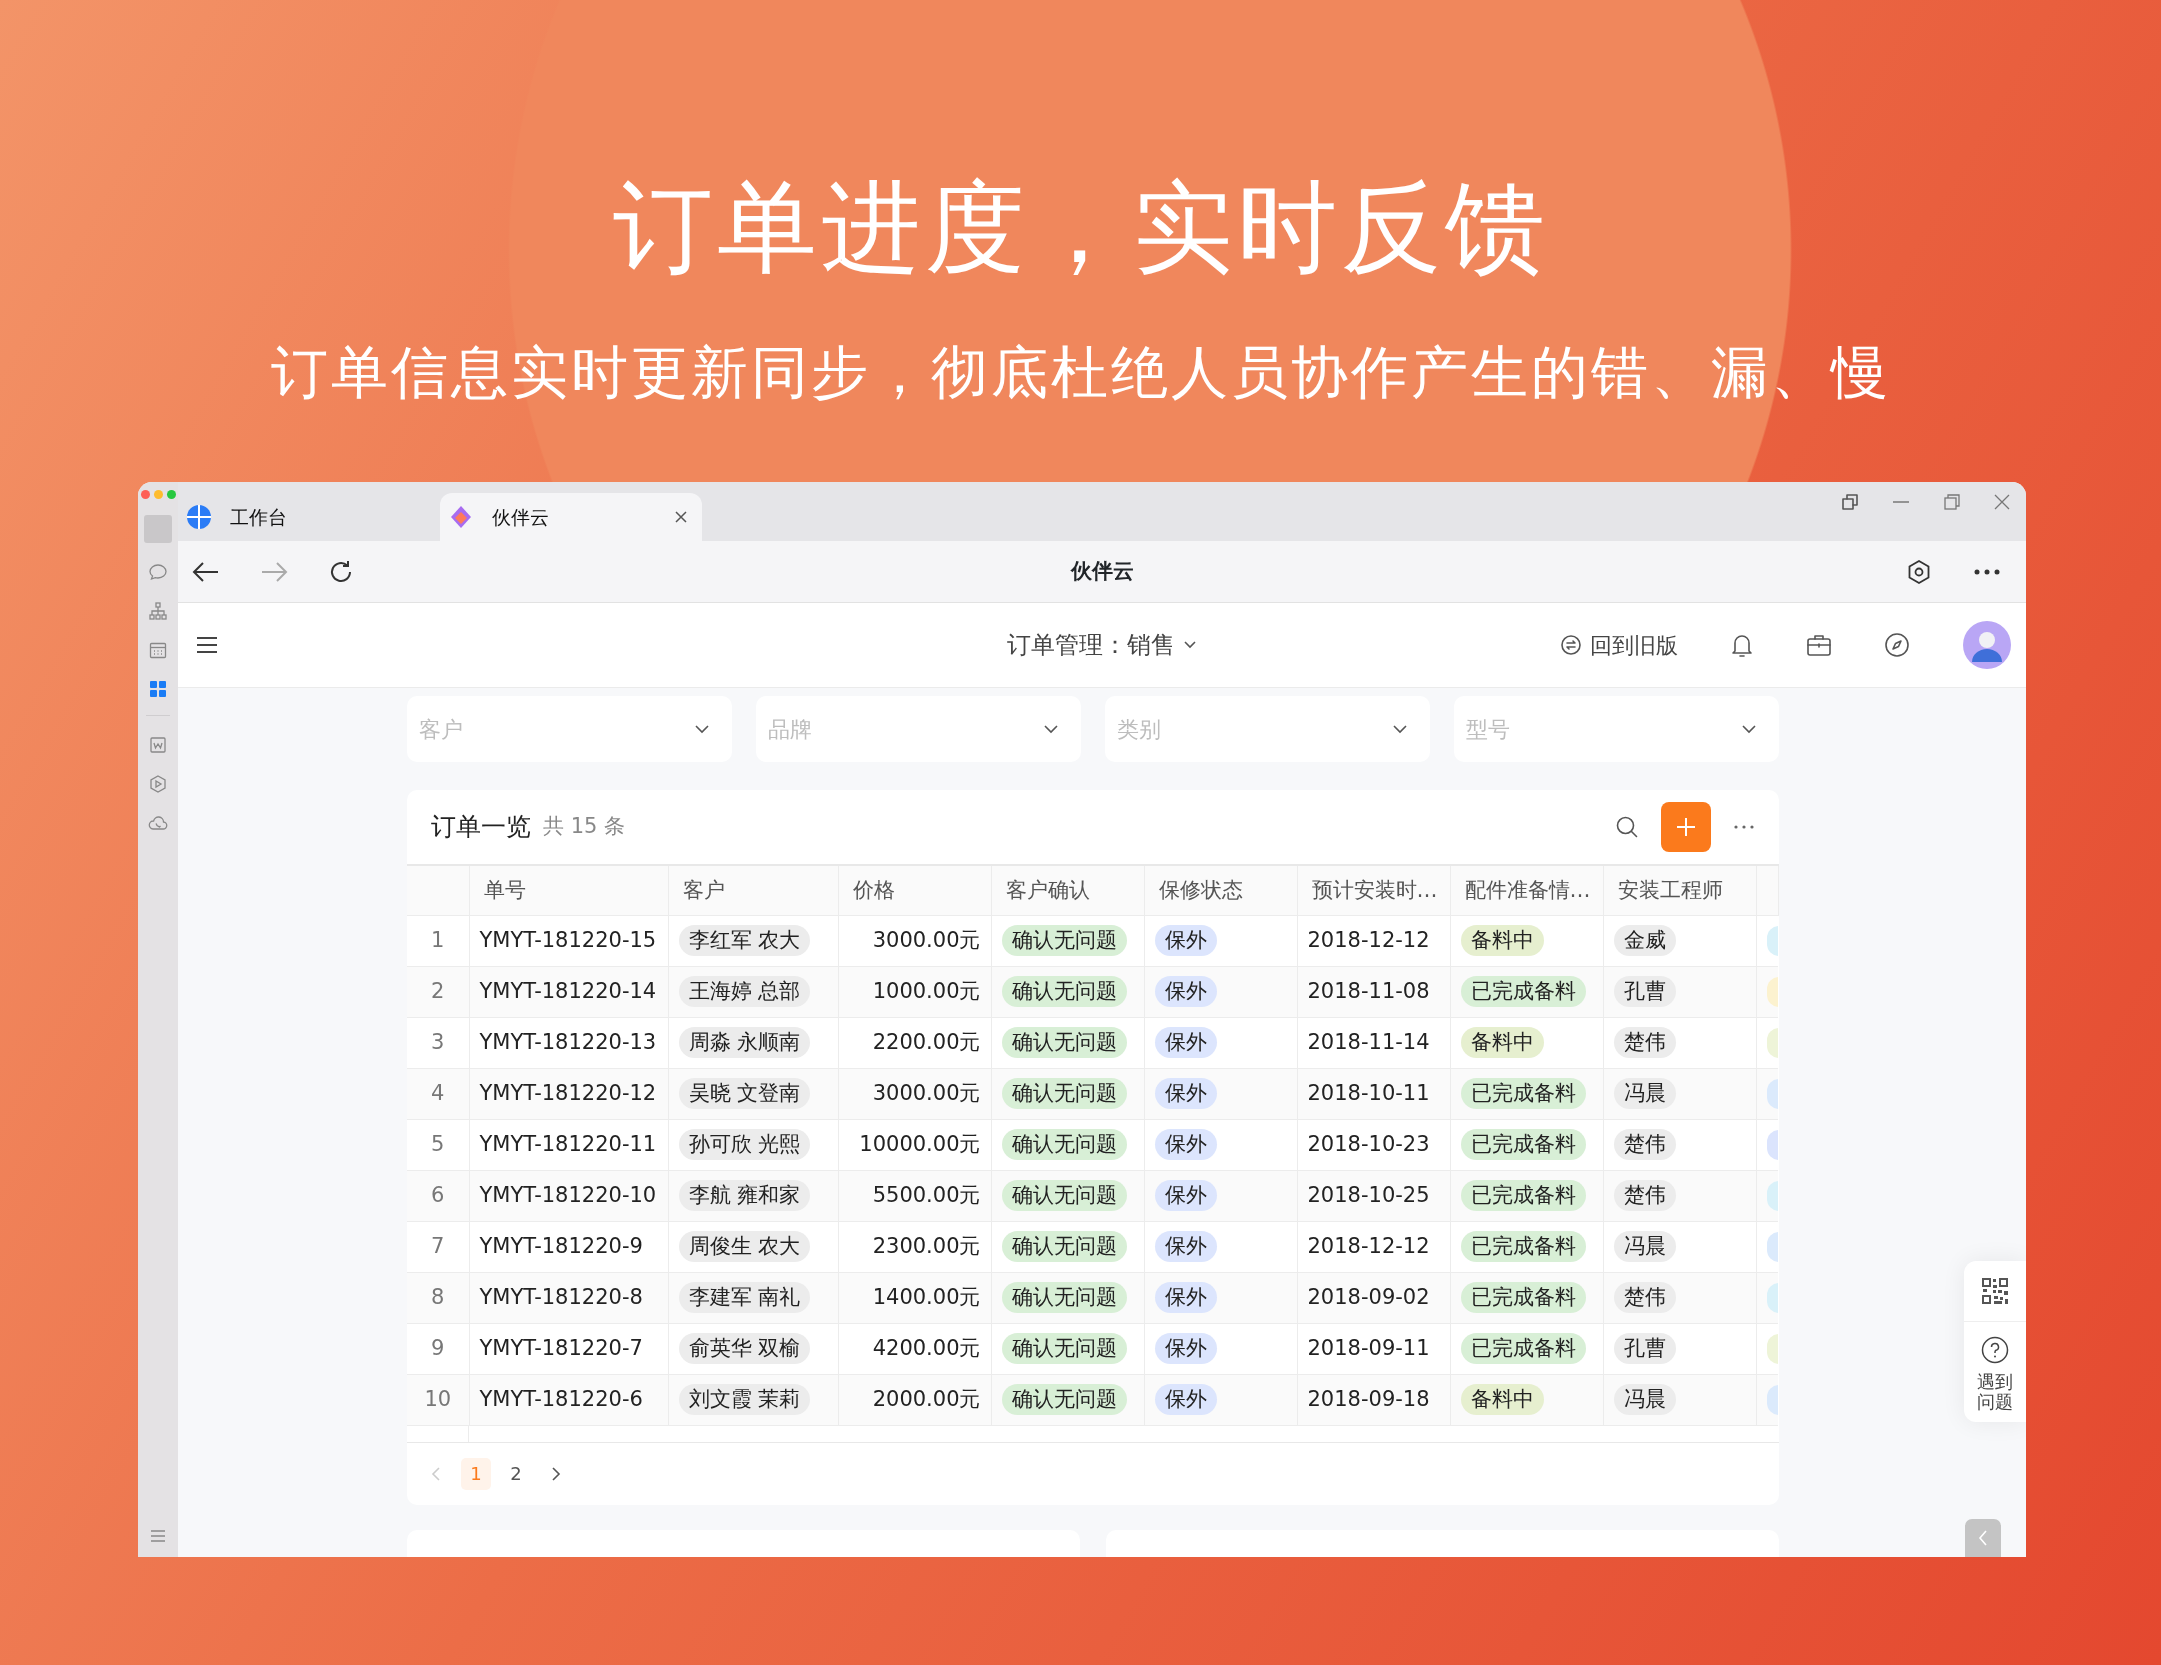 This screenshot has width=2161, height=1665. I want to click on install-date: 2018-09-11, so click(1368, 1347).